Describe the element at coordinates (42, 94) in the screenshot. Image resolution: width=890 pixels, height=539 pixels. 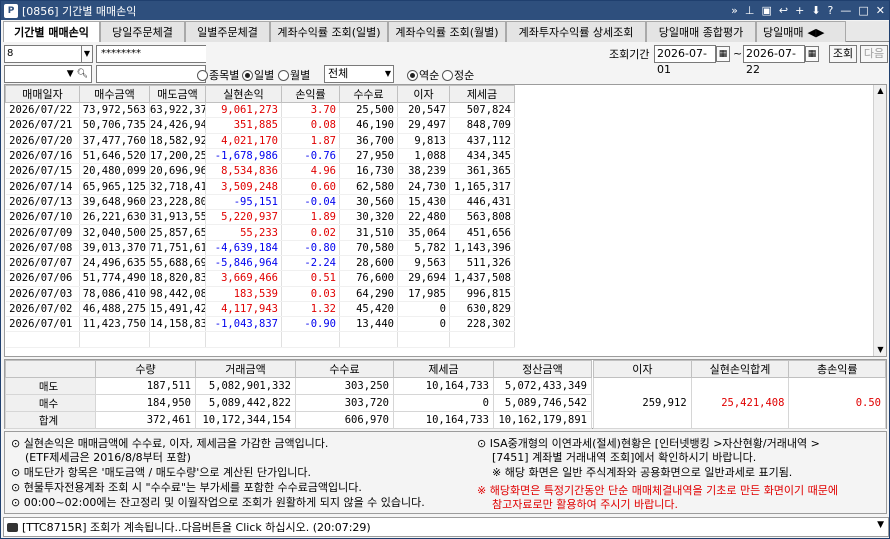
I see `grid-header: 매매일자` at that location.